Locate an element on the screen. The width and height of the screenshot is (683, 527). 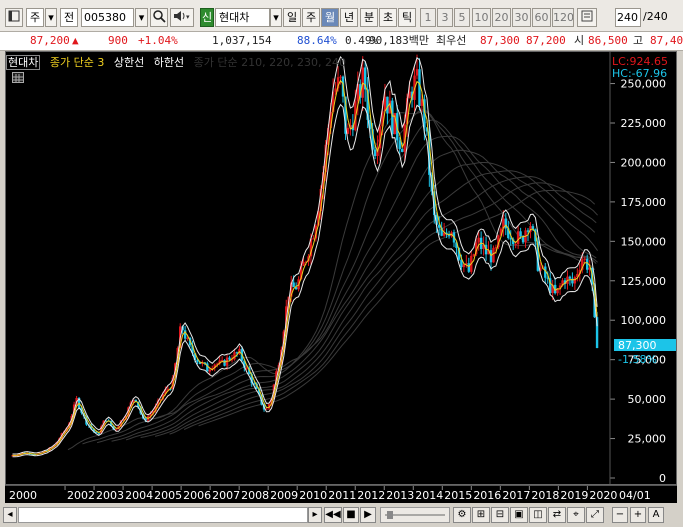
interval-10: 10 is located at coordinates (481, 17).